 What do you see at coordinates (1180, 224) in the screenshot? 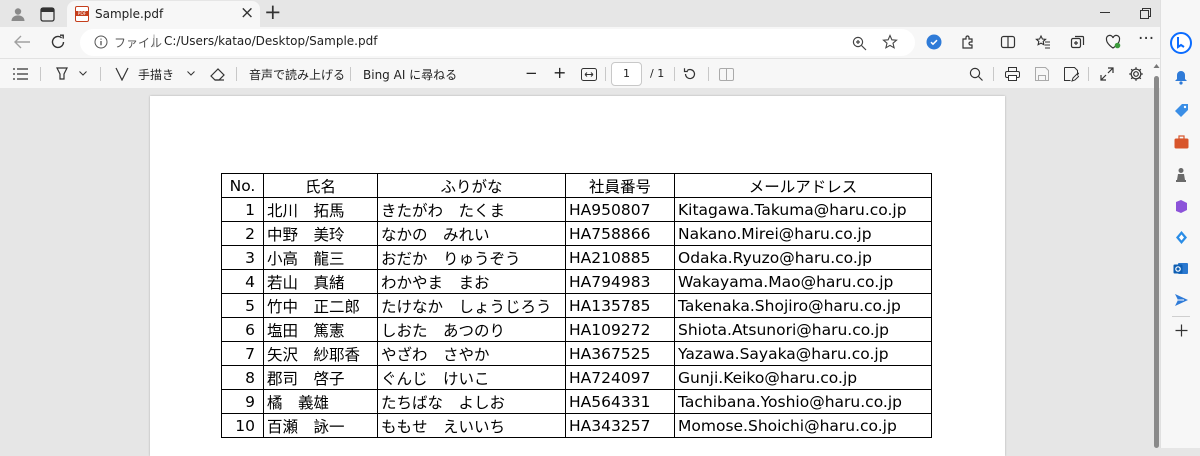
I see `edge-sidebar` at bounding box center [1180, 224].